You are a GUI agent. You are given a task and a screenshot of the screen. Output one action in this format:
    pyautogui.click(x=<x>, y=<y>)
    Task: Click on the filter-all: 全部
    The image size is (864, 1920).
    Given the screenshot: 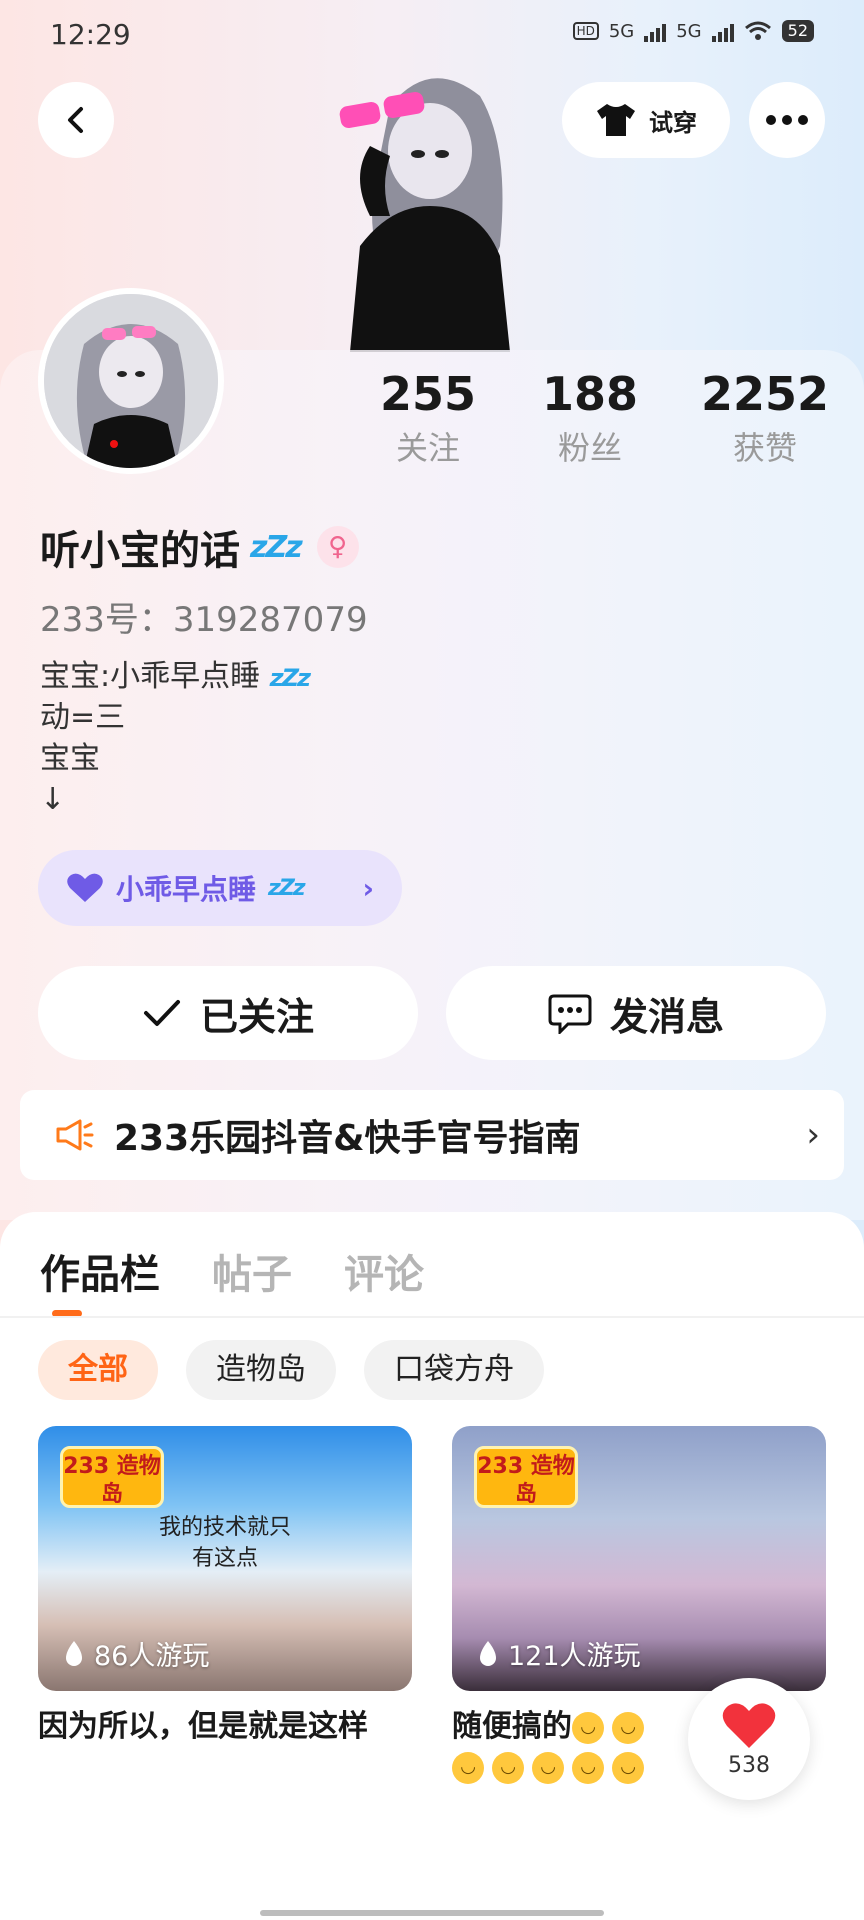 What is the action you would take?
    pyautogui.click(x=98, y=1370)
    